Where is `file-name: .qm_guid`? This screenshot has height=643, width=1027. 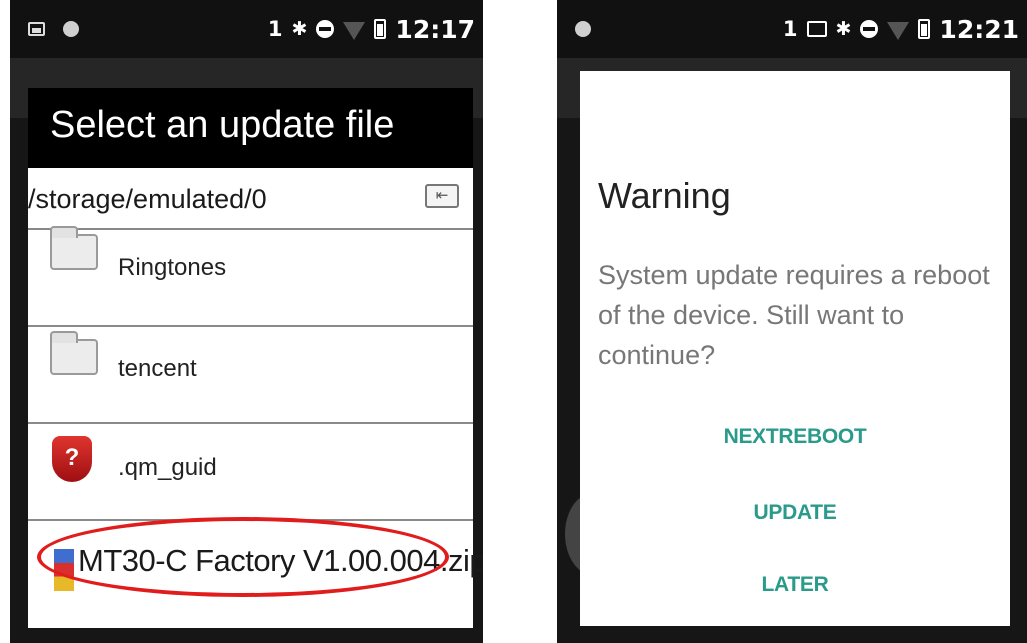
file-name: .qm_guid is located at coordinates (167, 467).